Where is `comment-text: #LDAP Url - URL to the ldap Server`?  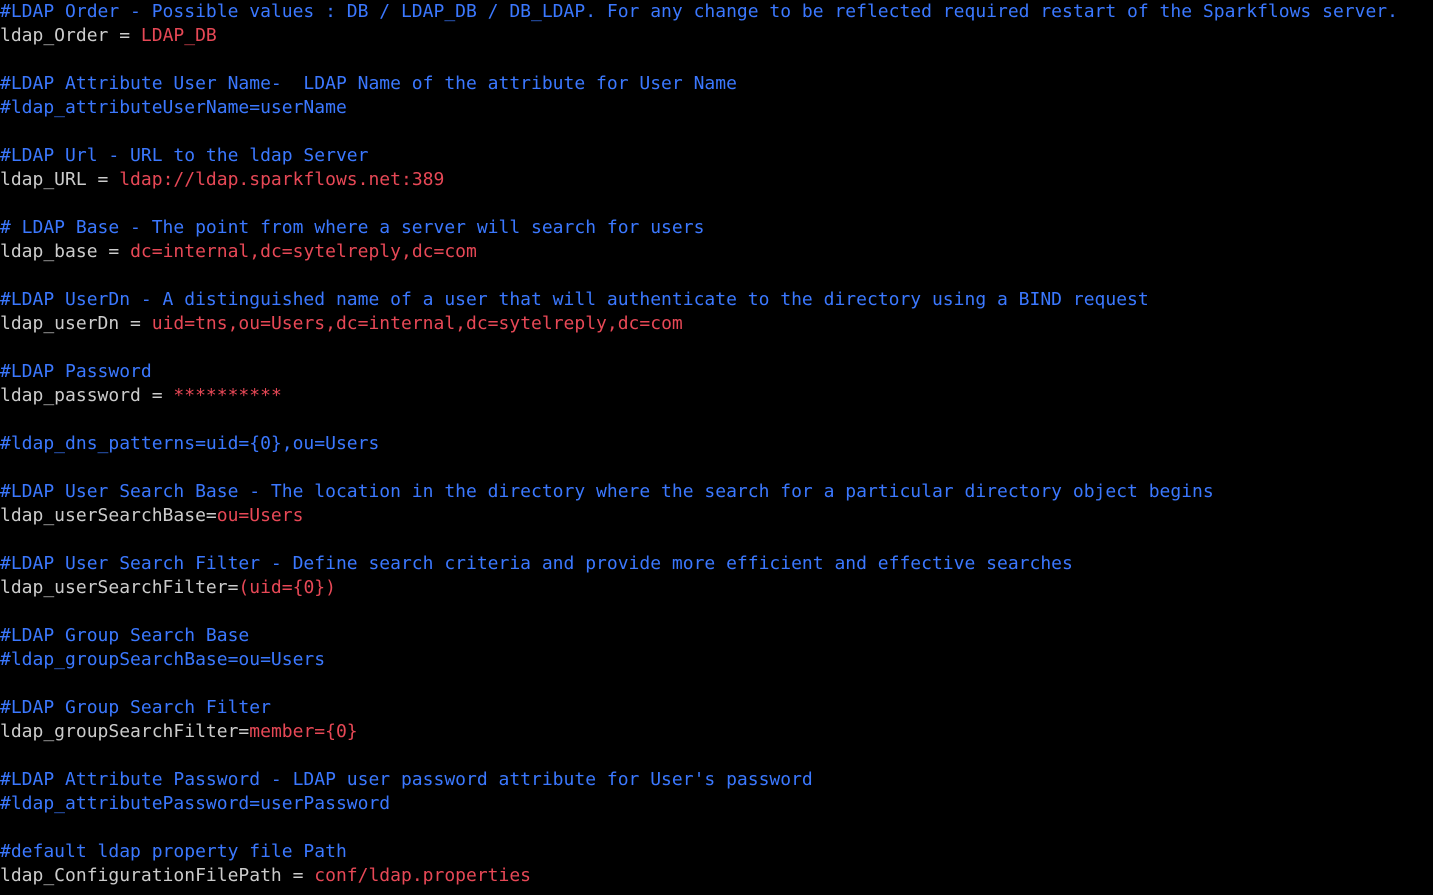
comment-text: #LDAP Url - URL to the ldap Server is located at coordinates (184, 155).